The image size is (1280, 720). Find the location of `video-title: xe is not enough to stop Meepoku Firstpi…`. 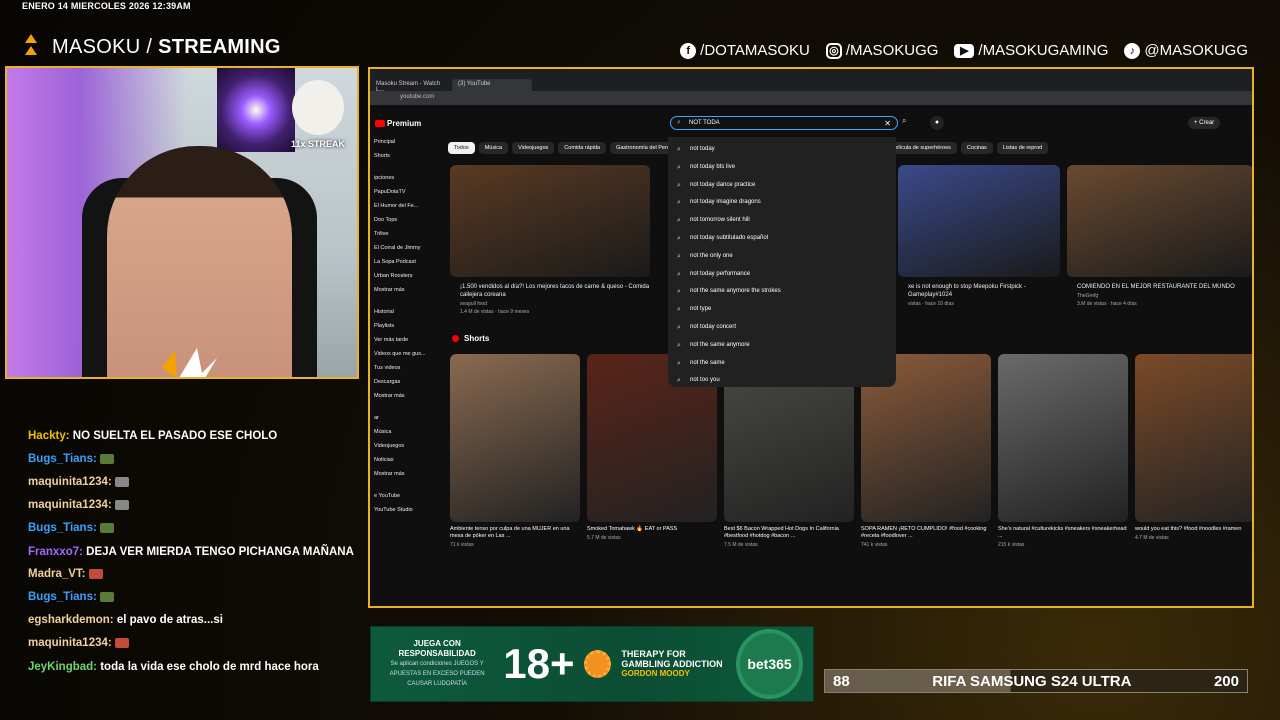

video-title: xe is not enough to stop Meepoku Firstpi… is located at coordinates (979, 291).